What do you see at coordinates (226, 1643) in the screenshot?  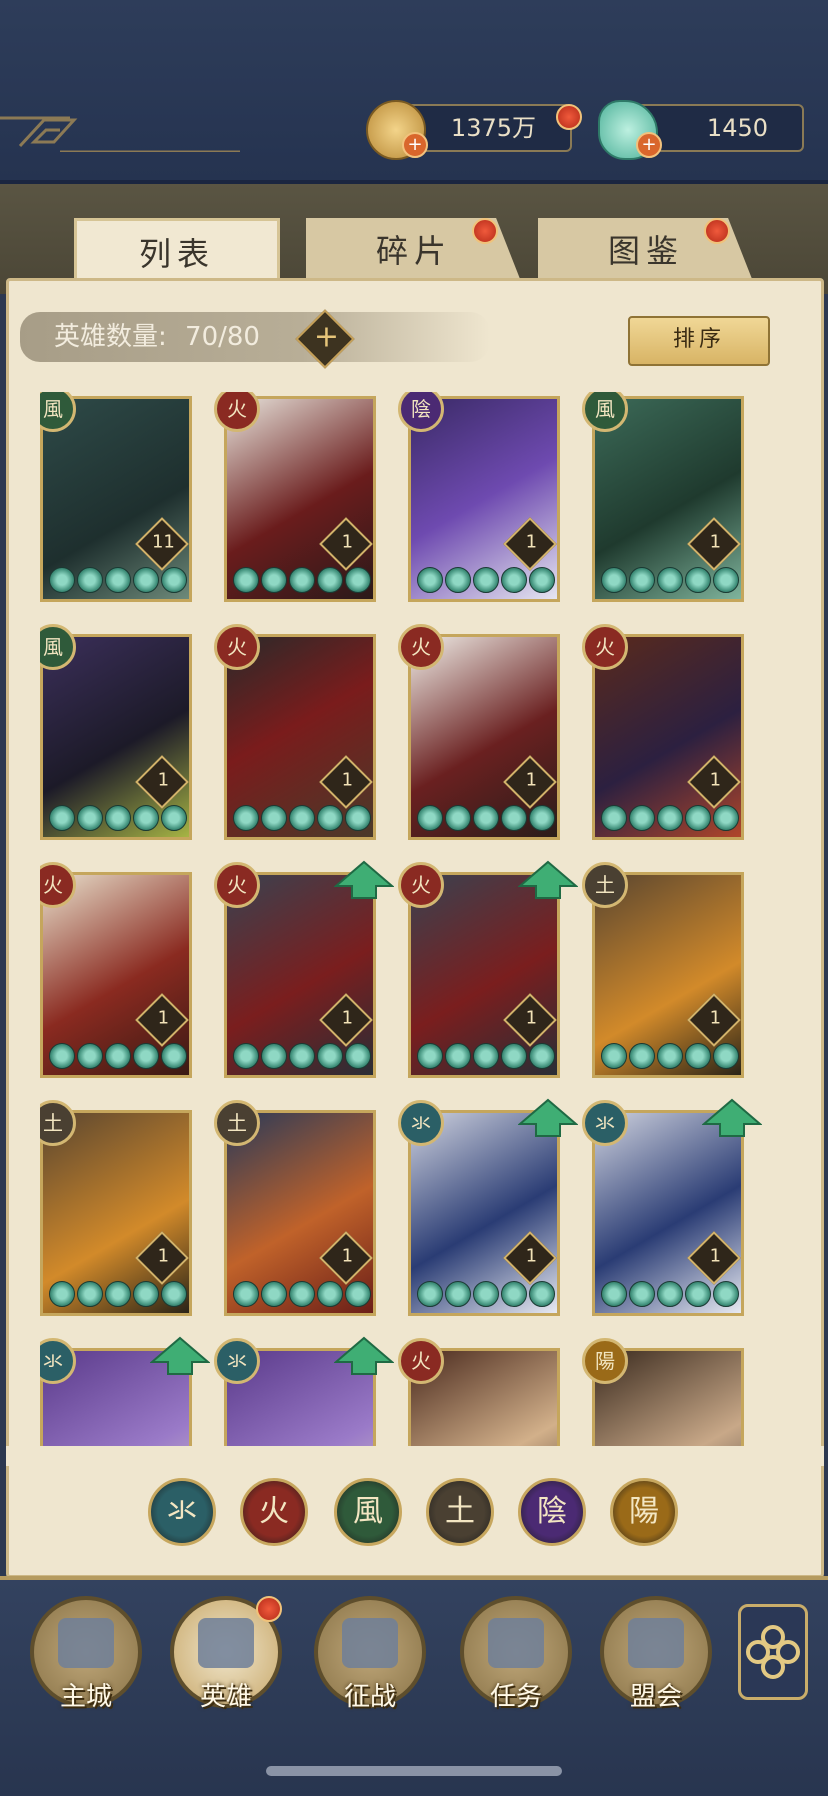 I see `nav-heroes-icon` at bounding box center [226, 1643].